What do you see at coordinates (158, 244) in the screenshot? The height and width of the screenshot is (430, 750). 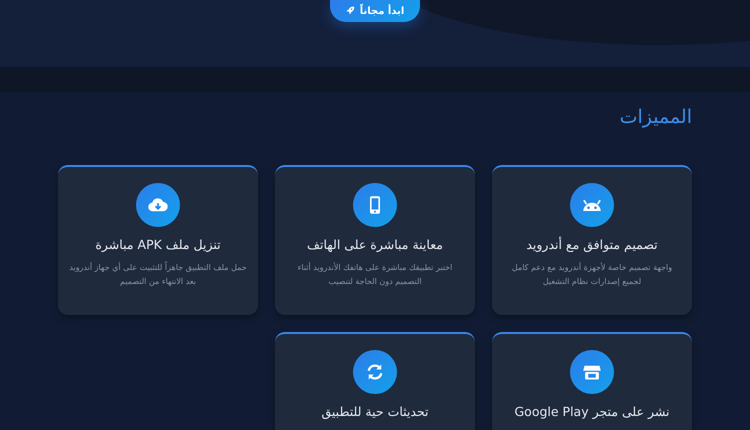 I see `feature-title: تنزيل ملف APK مباشرة` at bounding box center [158, 244].